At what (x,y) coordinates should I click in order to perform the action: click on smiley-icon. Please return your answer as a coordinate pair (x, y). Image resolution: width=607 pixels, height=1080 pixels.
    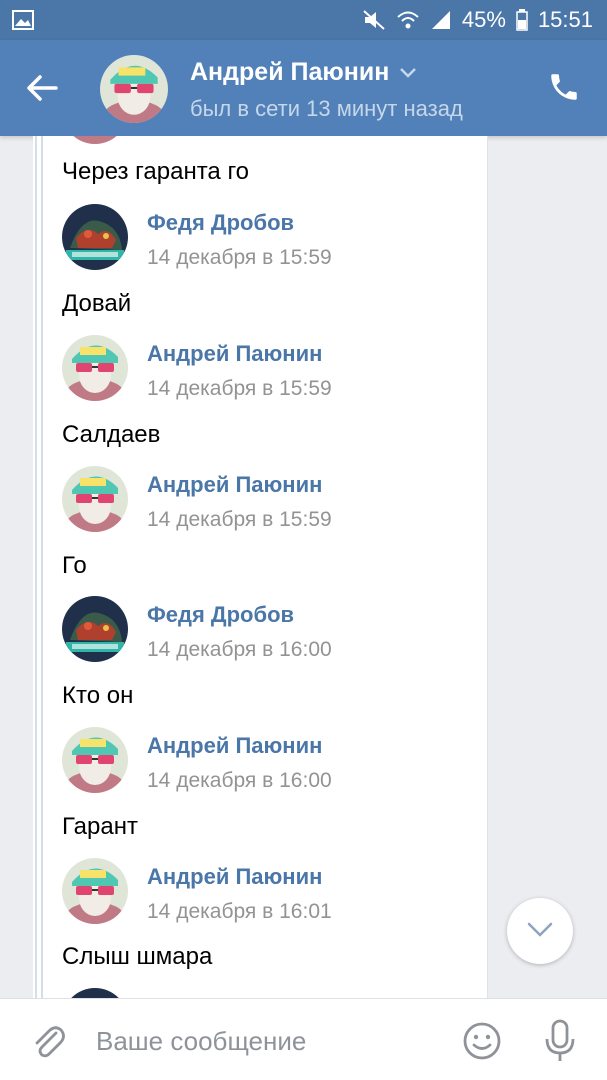
    Looking at the image, I should click on (482, 1041).